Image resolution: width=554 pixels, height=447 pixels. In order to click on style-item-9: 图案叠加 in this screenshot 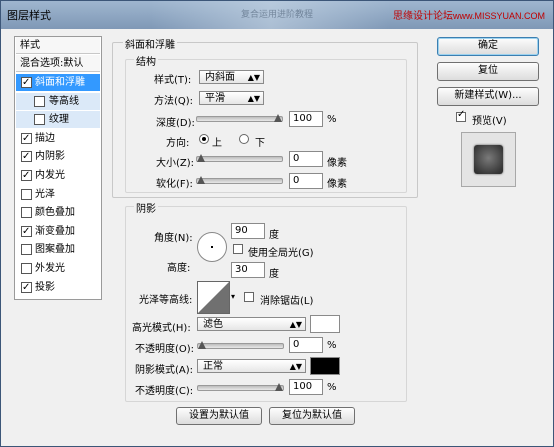, I will do `click(58, 249)`.